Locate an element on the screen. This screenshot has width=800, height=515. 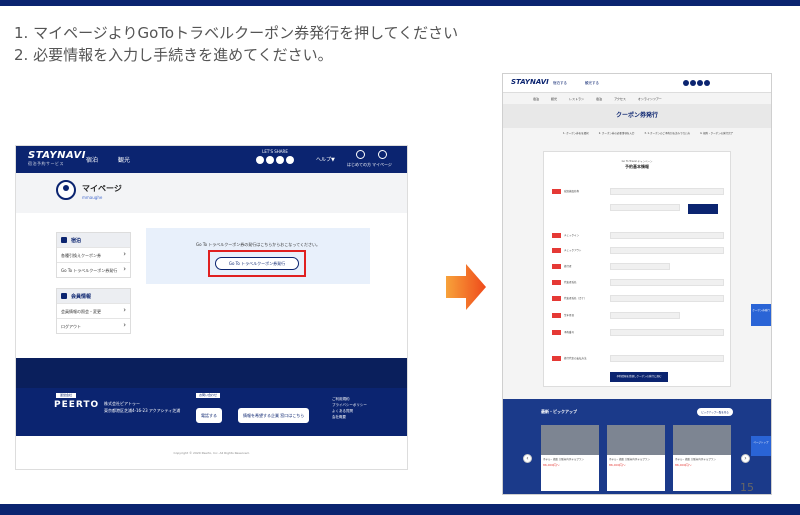
register-and-issue-button: 予約情報を登録しクーポンの発行に進む is located at coordinates (639, 377).